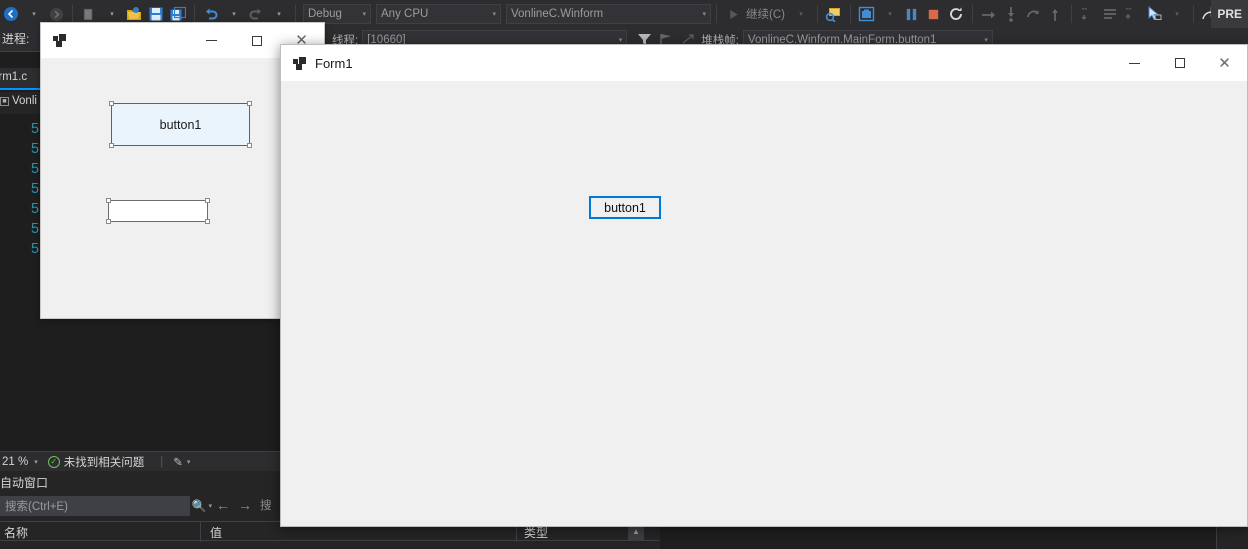  What do you see at coordinates (867, 14) in the screenshot?
I see `snapshot-icon` at bounding box center [867, 14].